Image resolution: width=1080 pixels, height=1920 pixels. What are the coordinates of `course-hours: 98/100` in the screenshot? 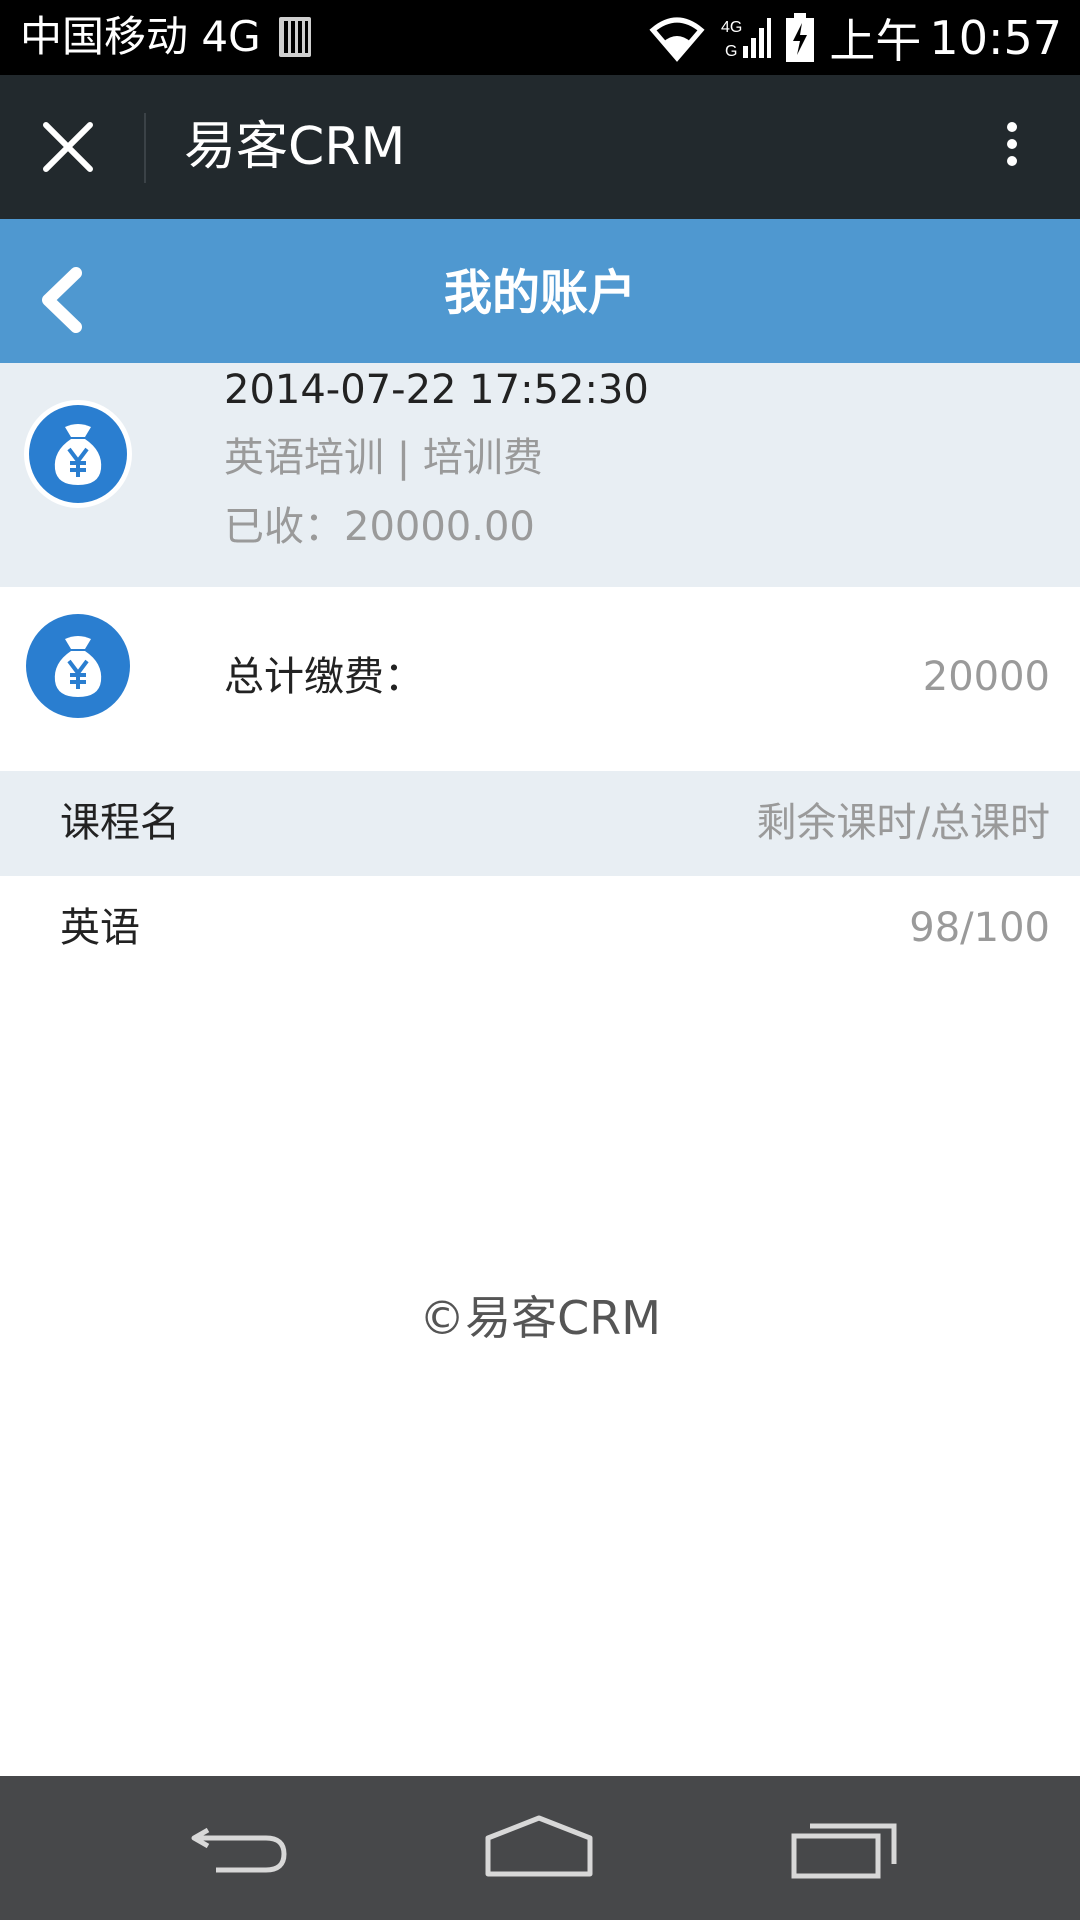 It's located at (979, 928).